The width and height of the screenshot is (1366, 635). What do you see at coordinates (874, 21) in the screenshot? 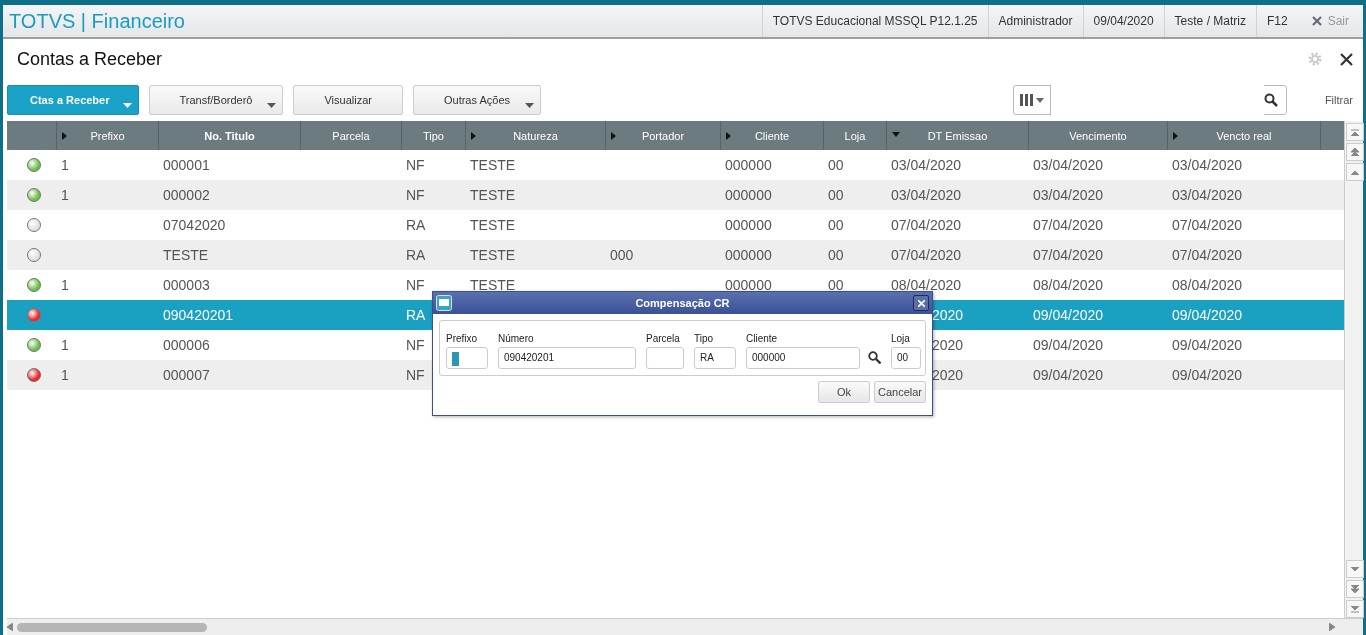
I see `header-info: TOTVS Educacional MSSQL P12.1.25` at bounding box center [874, 21].